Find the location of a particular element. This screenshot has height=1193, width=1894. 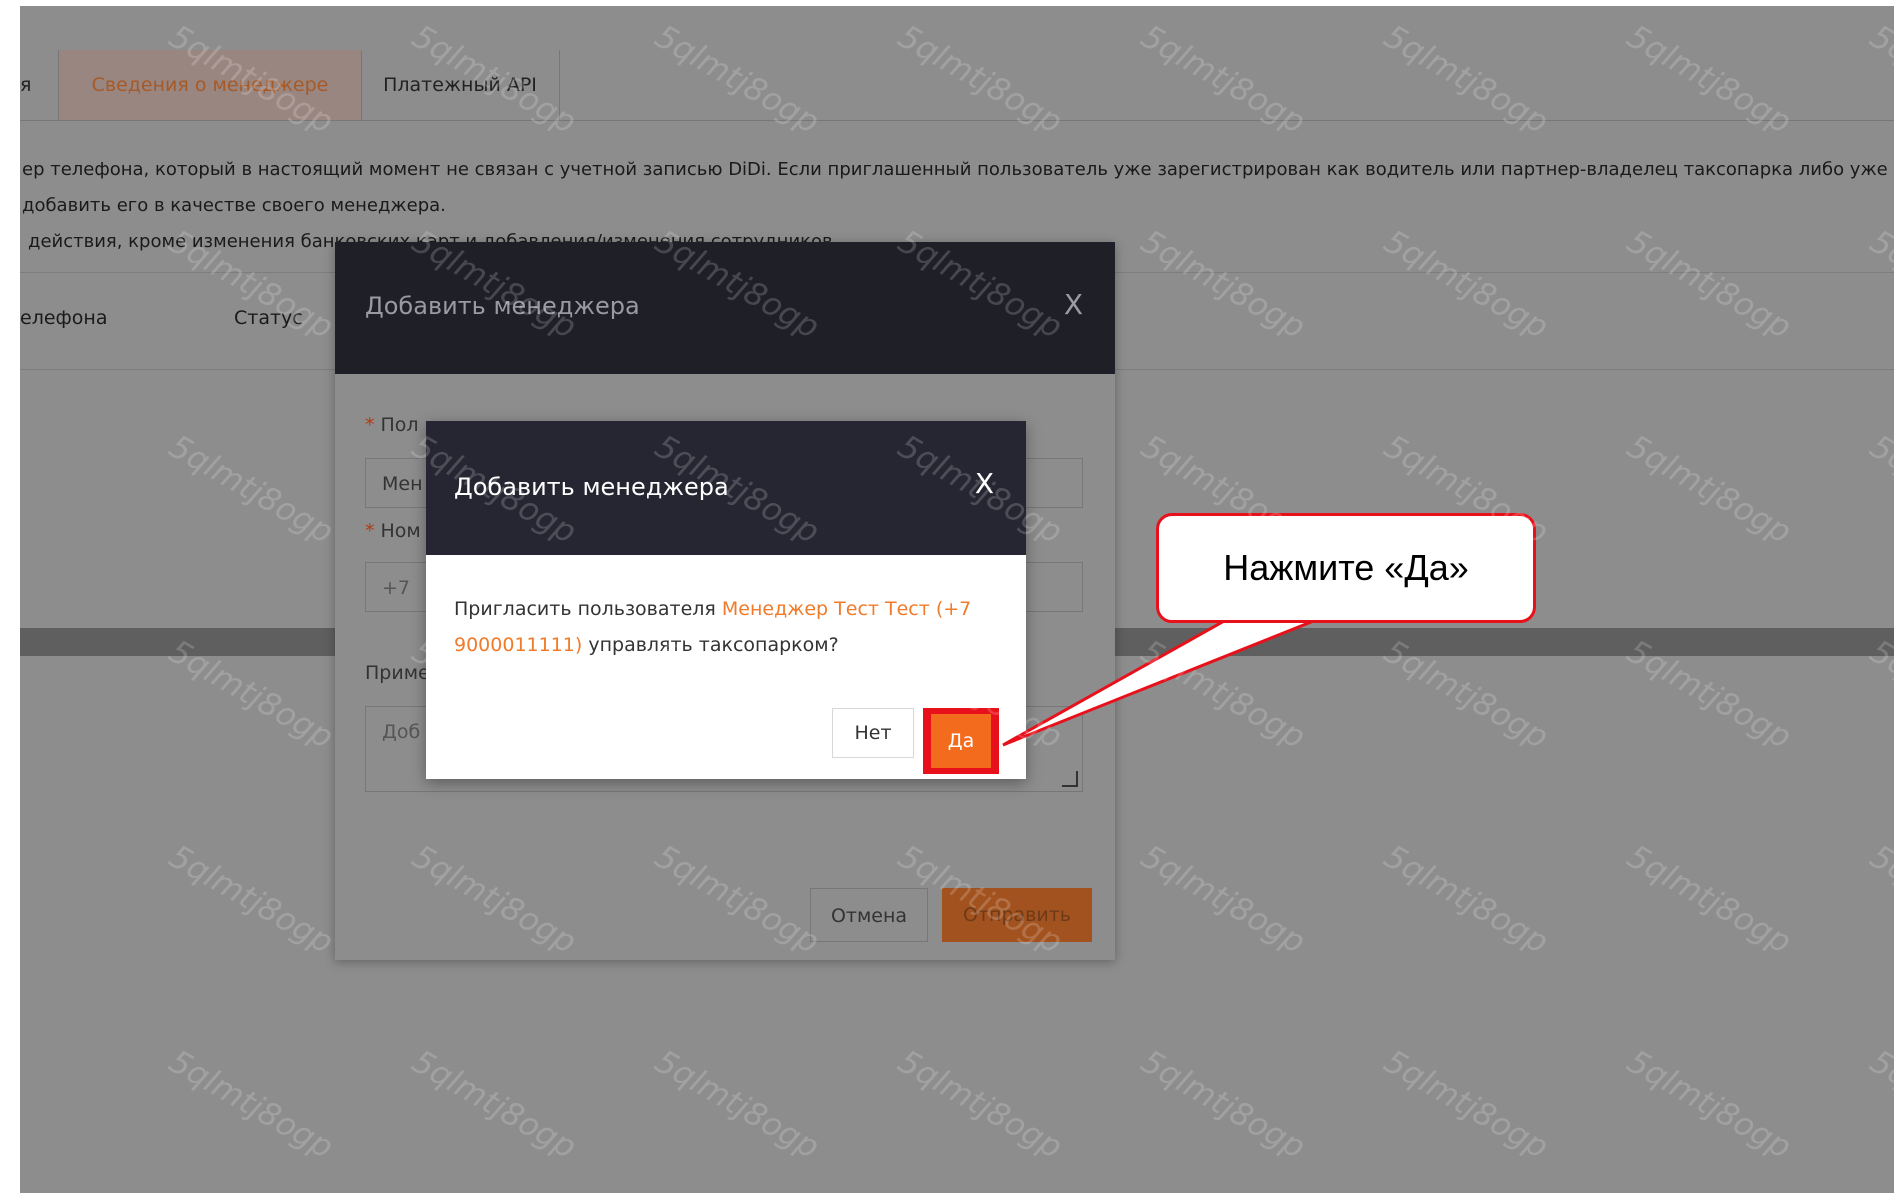

field-name-label: * Пол is located at coordinates (392, 425).